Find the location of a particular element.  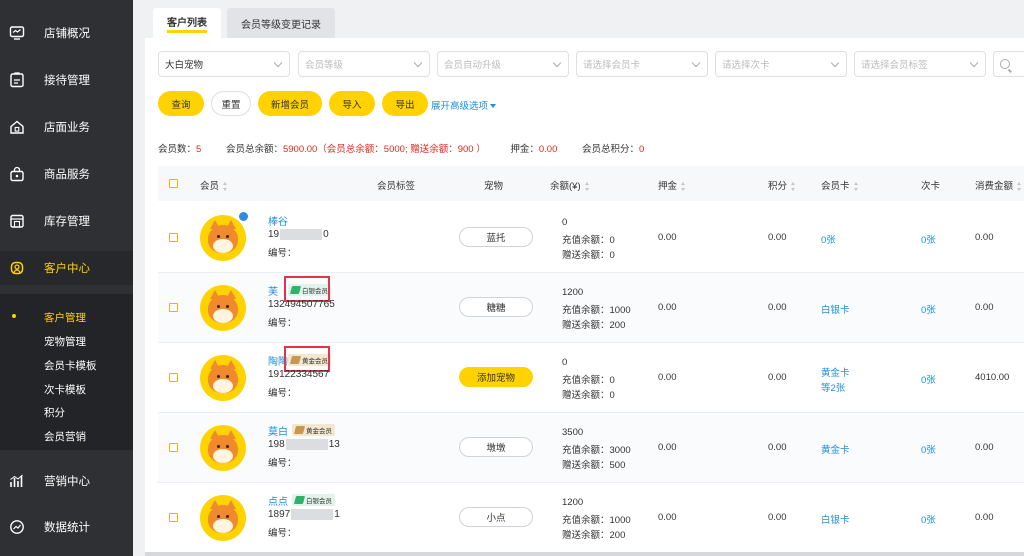

horizontal-scrollbar is located at coordinates (584, 554).